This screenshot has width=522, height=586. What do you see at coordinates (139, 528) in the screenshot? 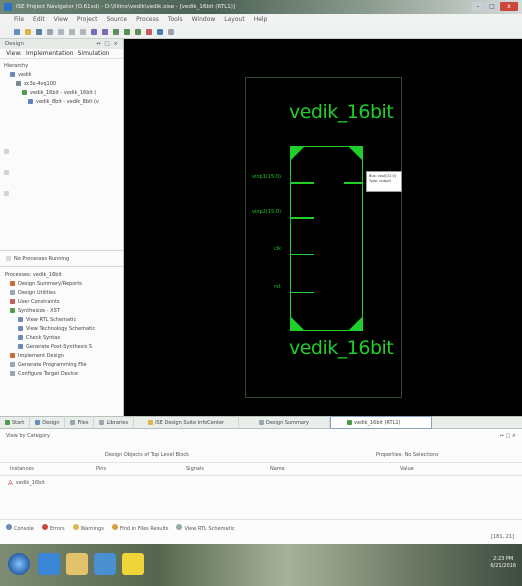
I see `tab-find-results: Find in Files Results` at bounding box center [139, 528].